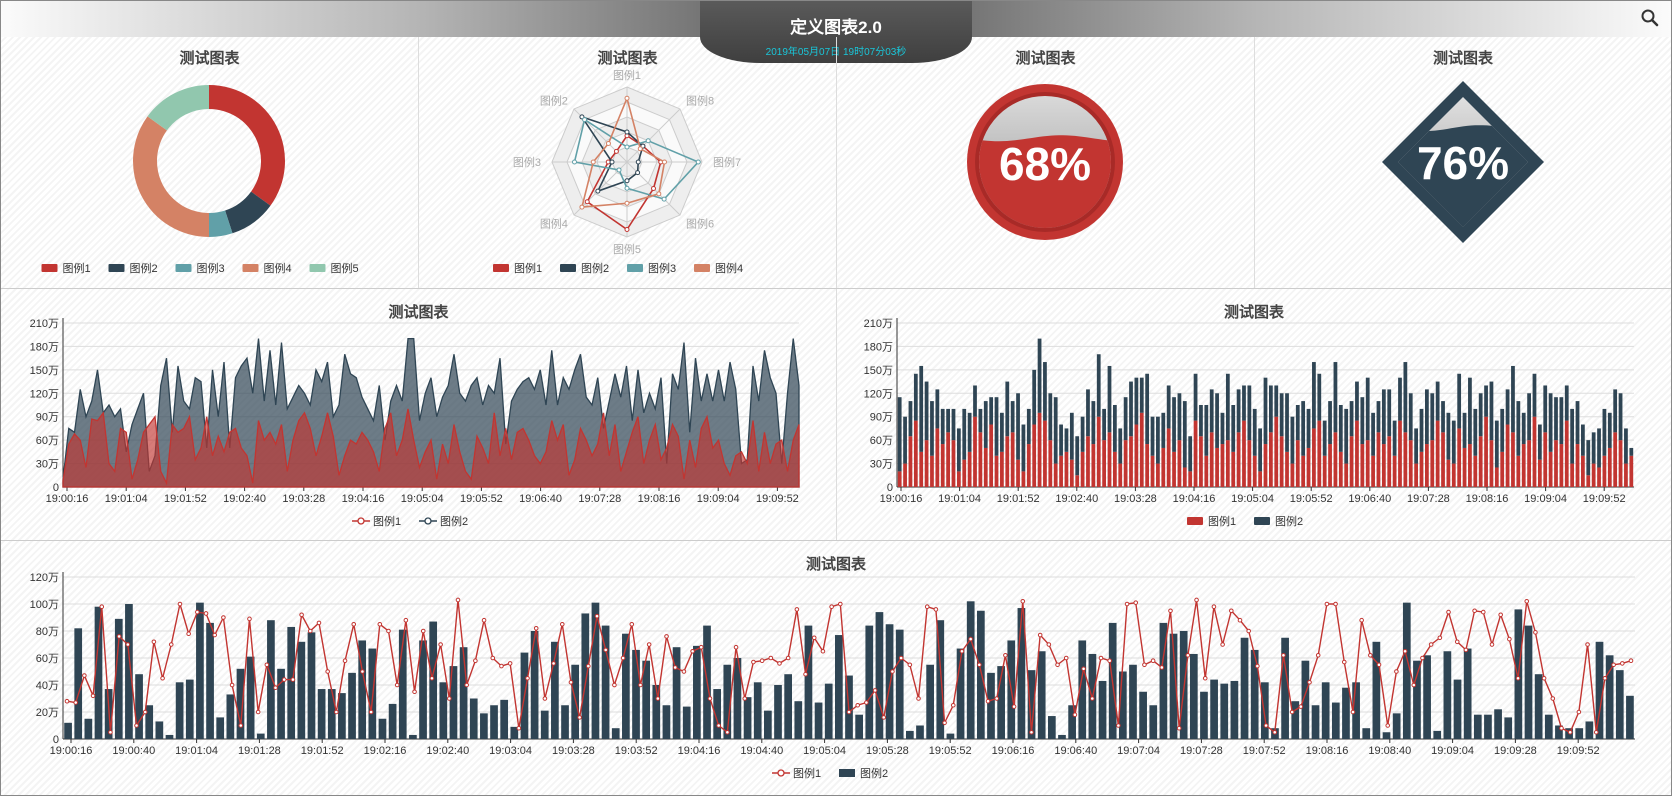 This screenshot has width=1672, height=796. Describe the element at coordinates (47, 686) in the screenshot. I see `y-tick-label: 40万` at that location.